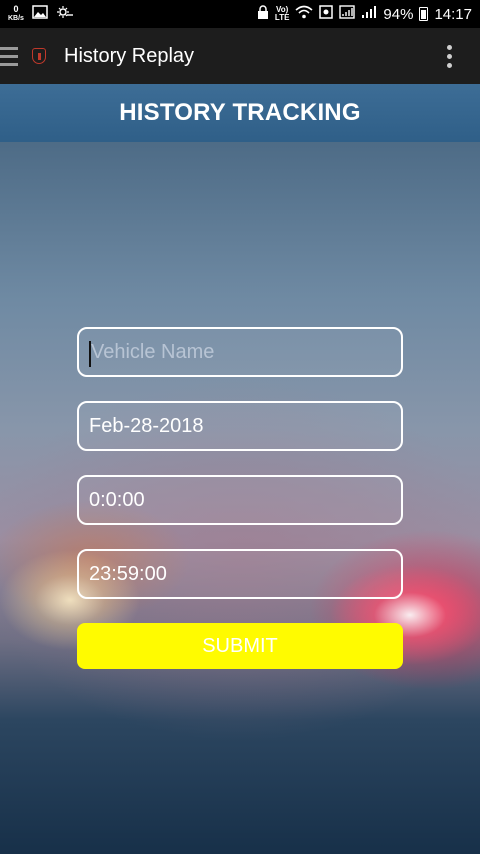 The width and height of the screenshot is (480, 854). What do you see at coordinates (9, 56) in the screenshot?
I see `hamburger-menu-icon` at bounding box center [9, 56].